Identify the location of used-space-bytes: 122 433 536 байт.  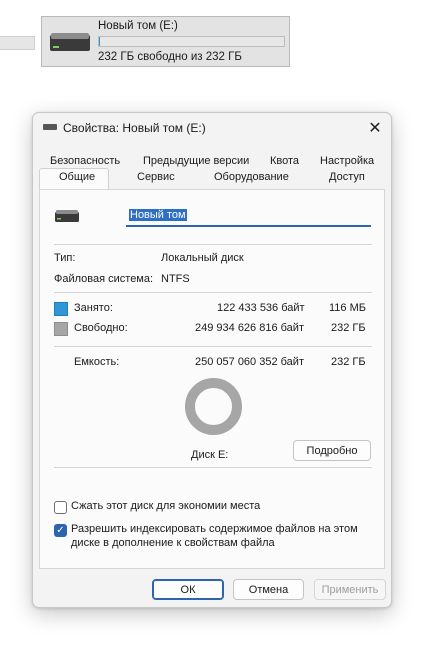
(261, 308).